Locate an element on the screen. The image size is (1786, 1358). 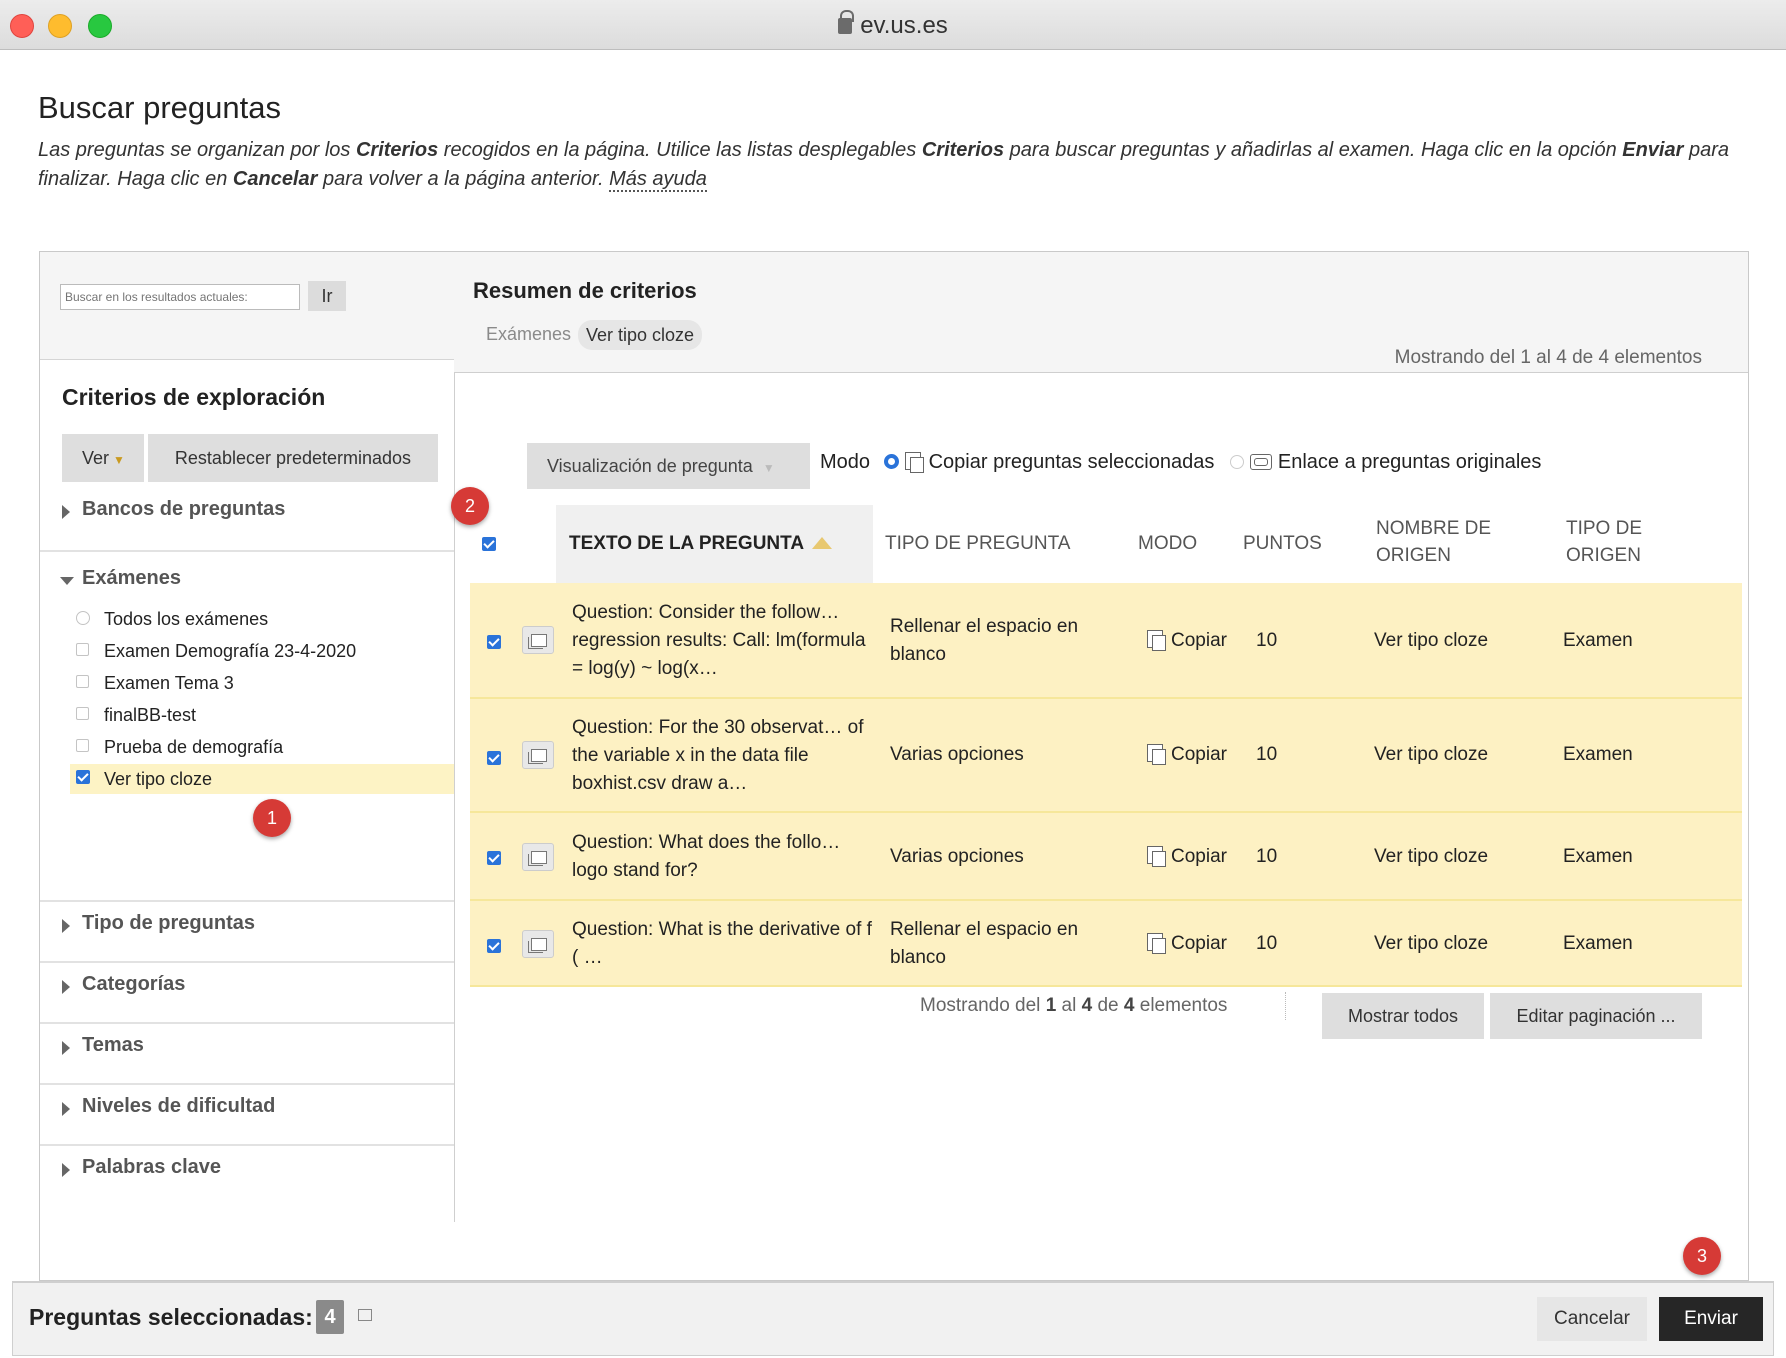
intro-text: Las preguntas se organizan por los is located at coordinates (197, 150).